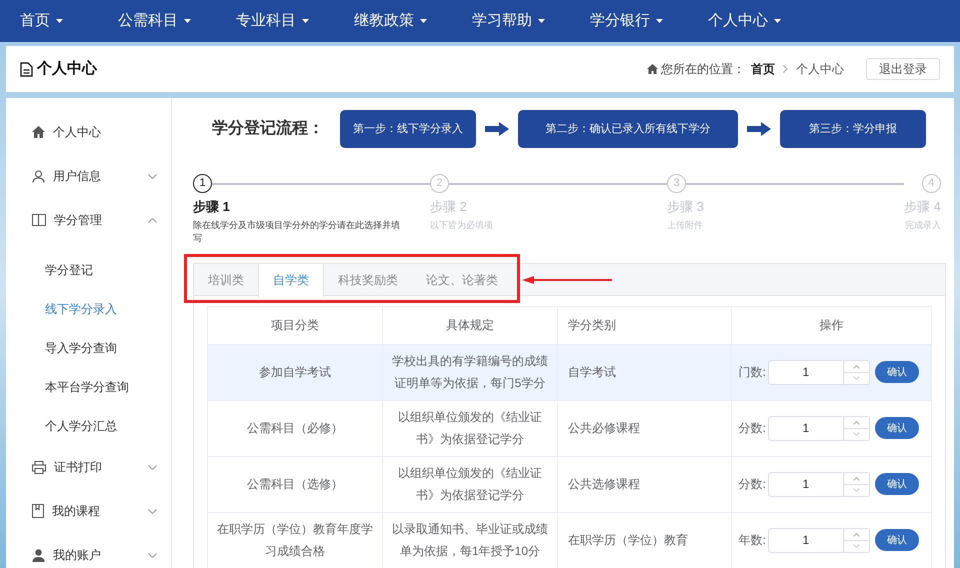 Image resolution: width=960 pixels, height=568 pixels. I want to click on table-cell: 公共必修课程, so click(645, 428).